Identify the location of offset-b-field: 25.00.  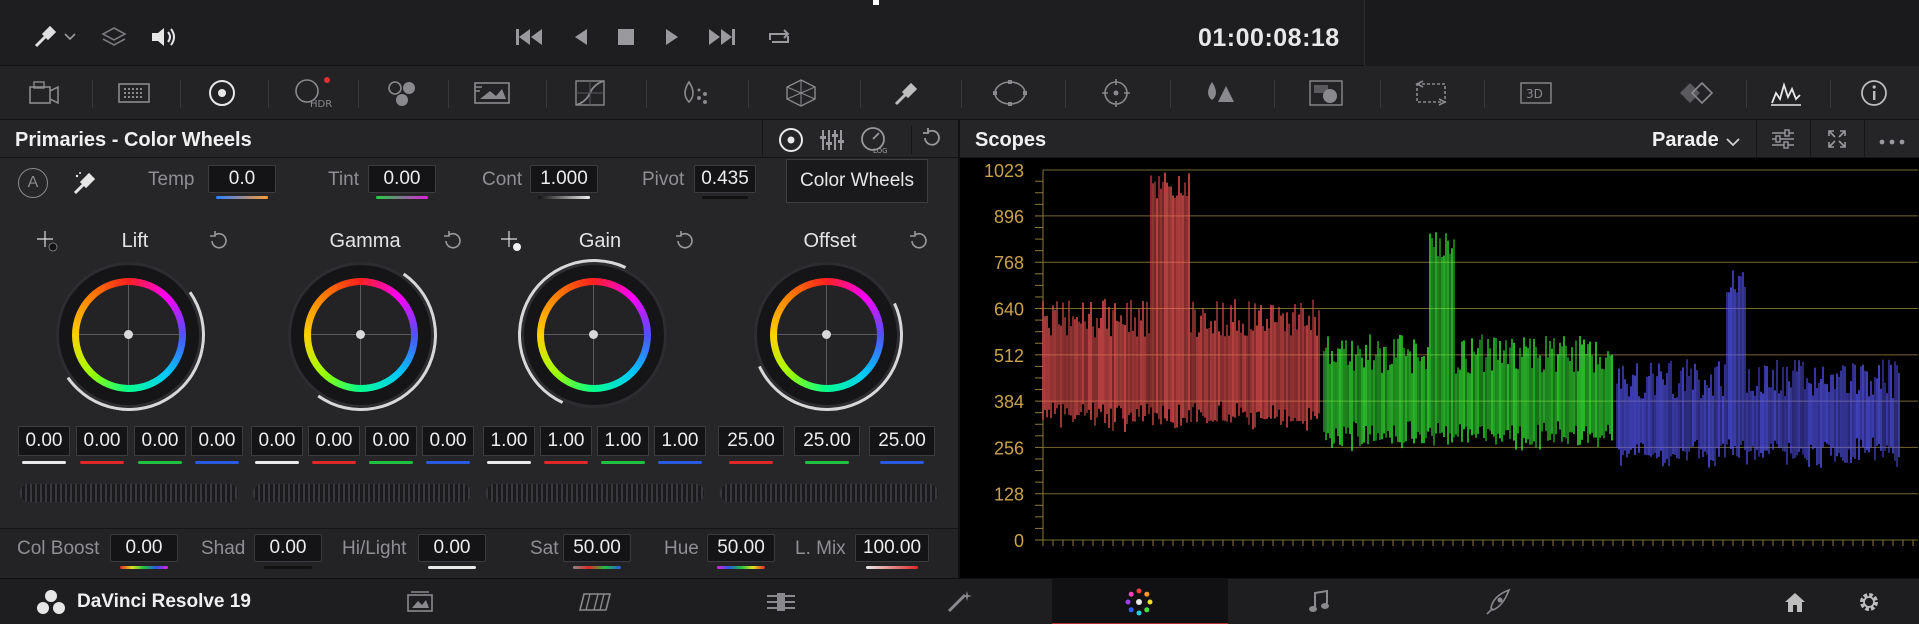
(902, 441).